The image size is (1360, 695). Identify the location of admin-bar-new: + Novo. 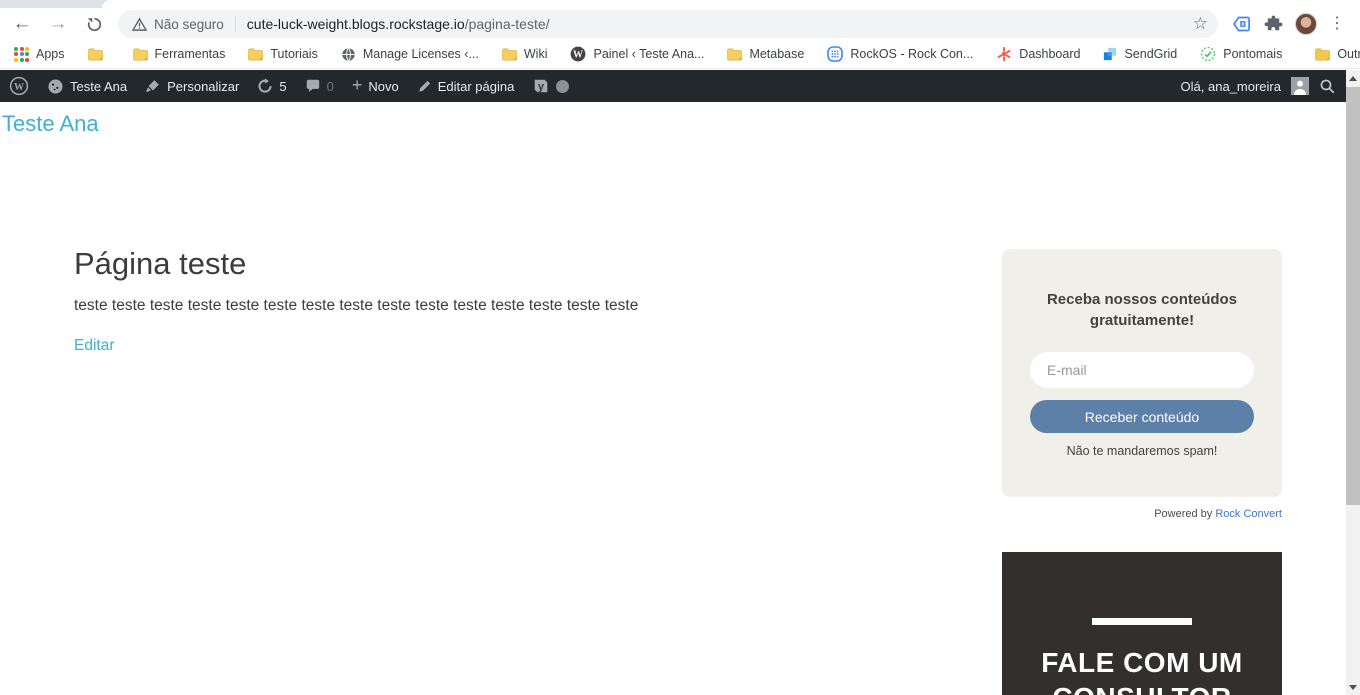
(375, 86).